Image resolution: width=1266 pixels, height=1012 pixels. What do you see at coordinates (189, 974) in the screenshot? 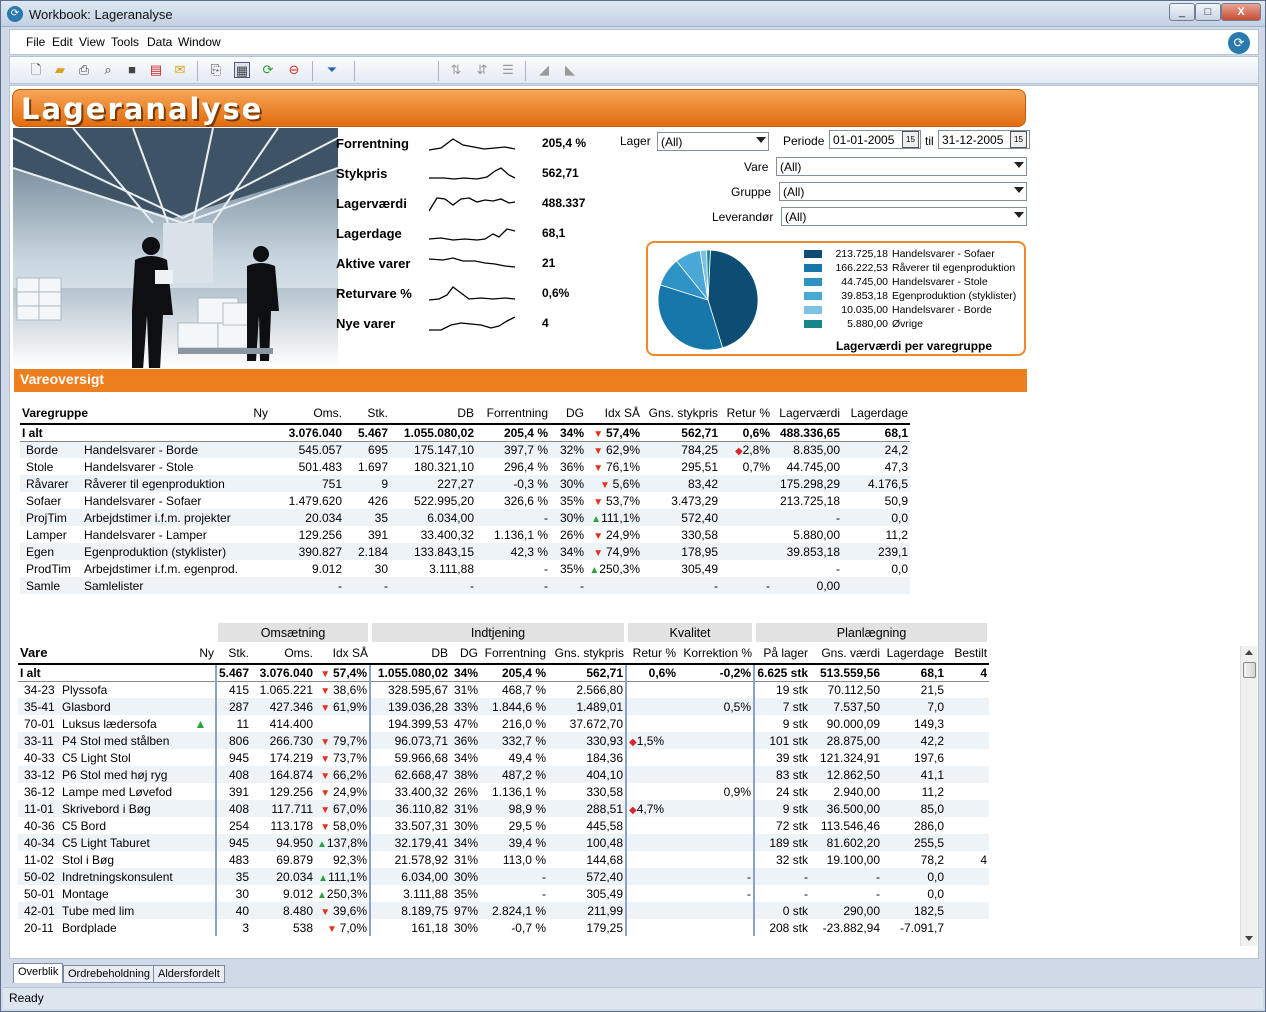
I see `tab-aldersfordelt: Aldersfordelt` at bounding box center [189, 974].